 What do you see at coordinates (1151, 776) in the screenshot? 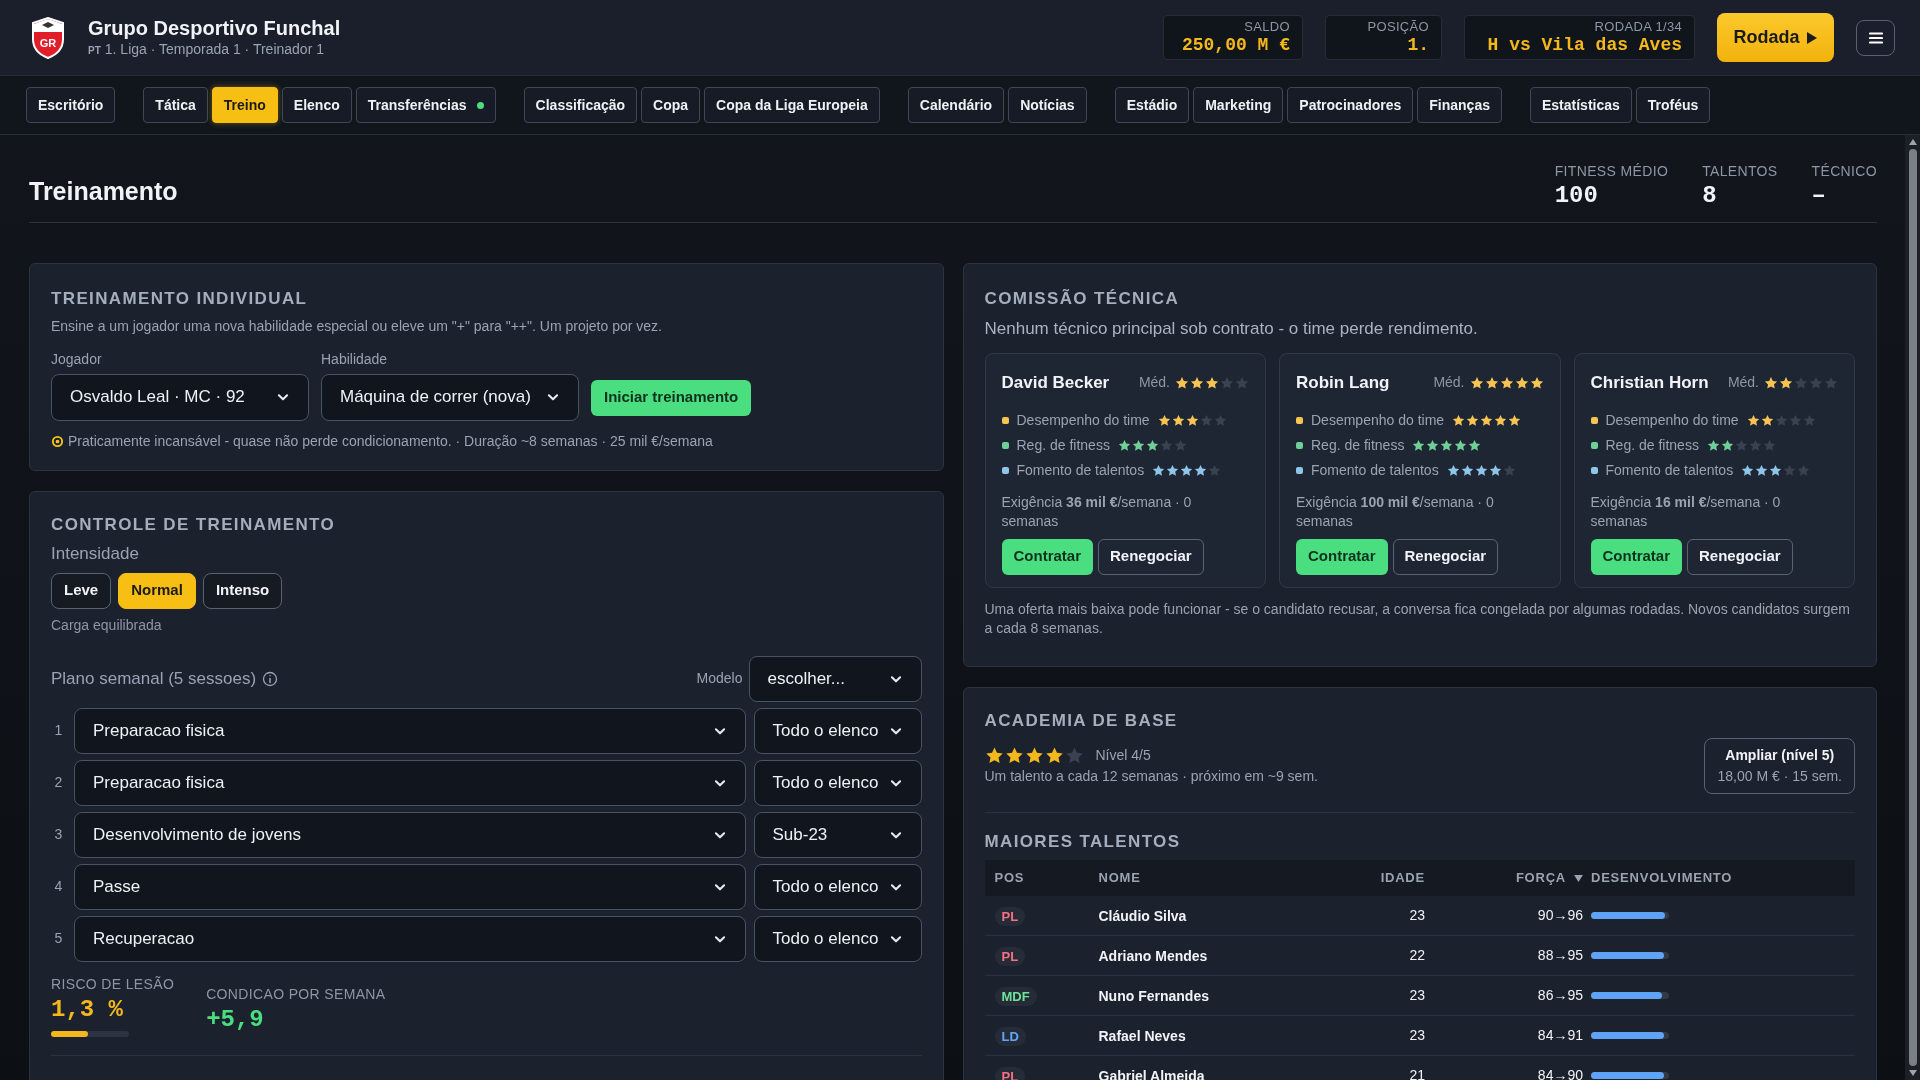
I see `academy-info: Um talento a cada 12 semanas · próximo em ~9 sem.` at bounding box center [1151, 776].